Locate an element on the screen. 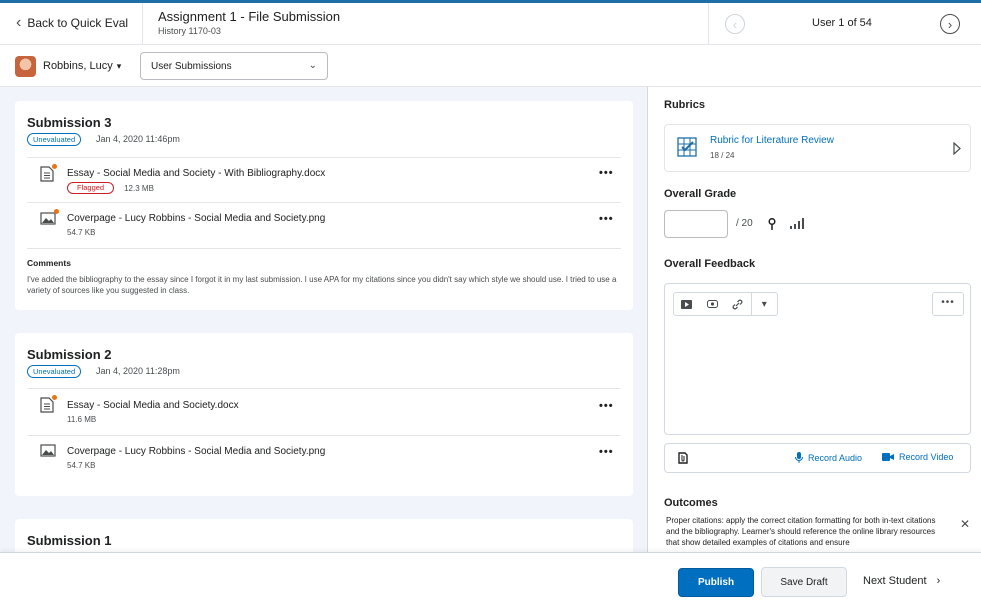  link-icon is located at coordinates (737, 304).